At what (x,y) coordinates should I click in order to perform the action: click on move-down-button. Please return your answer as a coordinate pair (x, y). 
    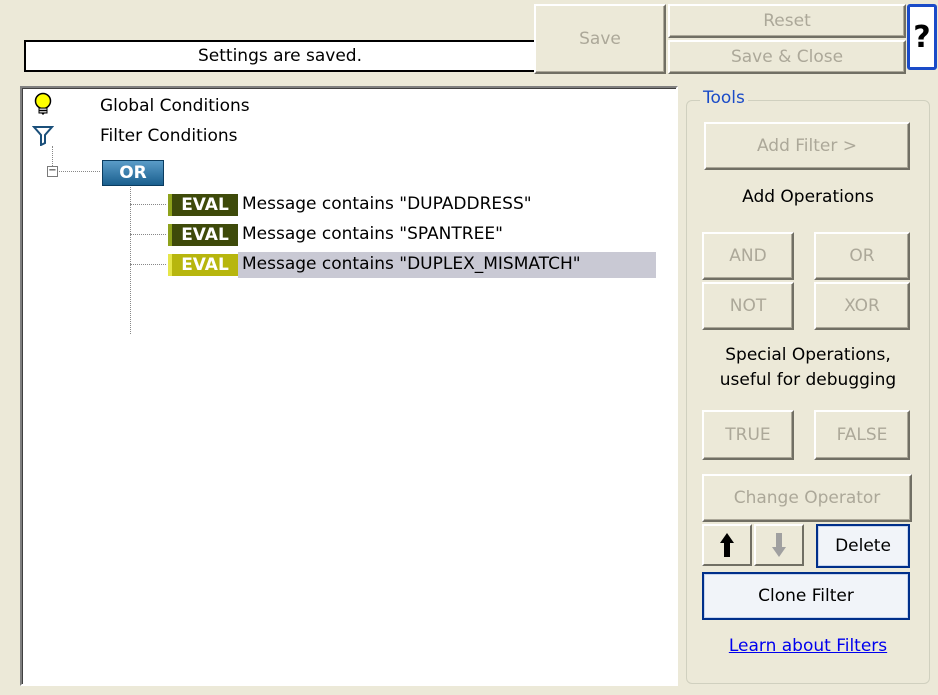
    Looking at the image, I should click on (779, 545).